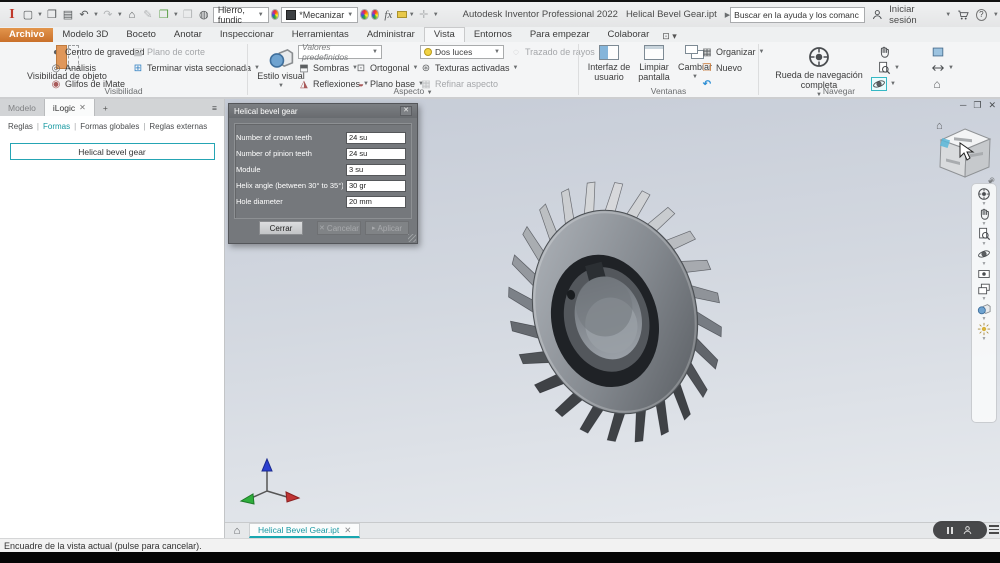 This screenshot has height=563, width=1000. What do you see at coordinates (615, 312) in the screenshot?
I see `gear-3d-model` at bounding box center [615, 312].